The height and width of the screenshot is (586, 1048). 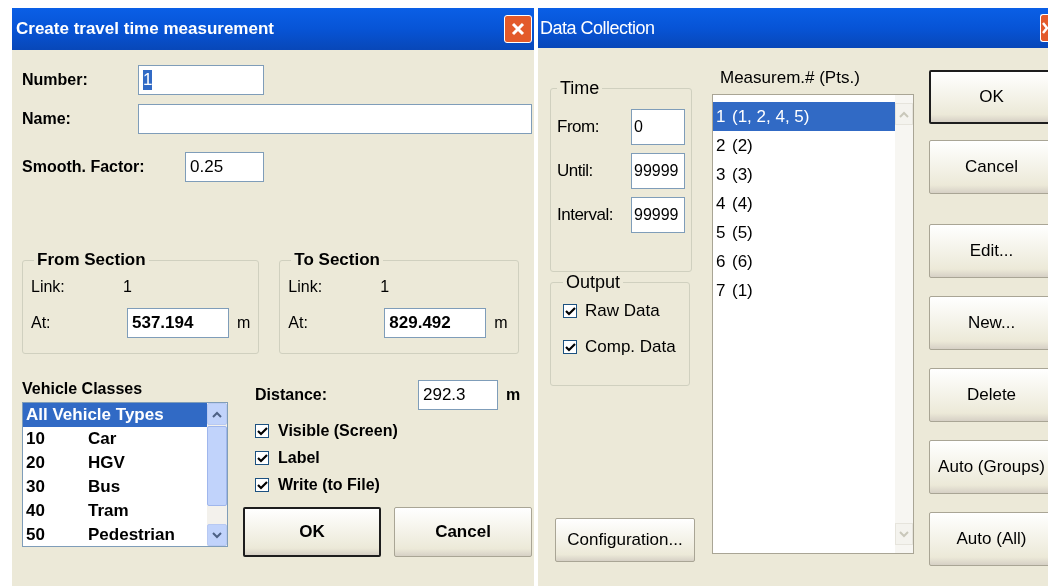 I want to click on input-field: 0.25, so click(x=224, y=167).